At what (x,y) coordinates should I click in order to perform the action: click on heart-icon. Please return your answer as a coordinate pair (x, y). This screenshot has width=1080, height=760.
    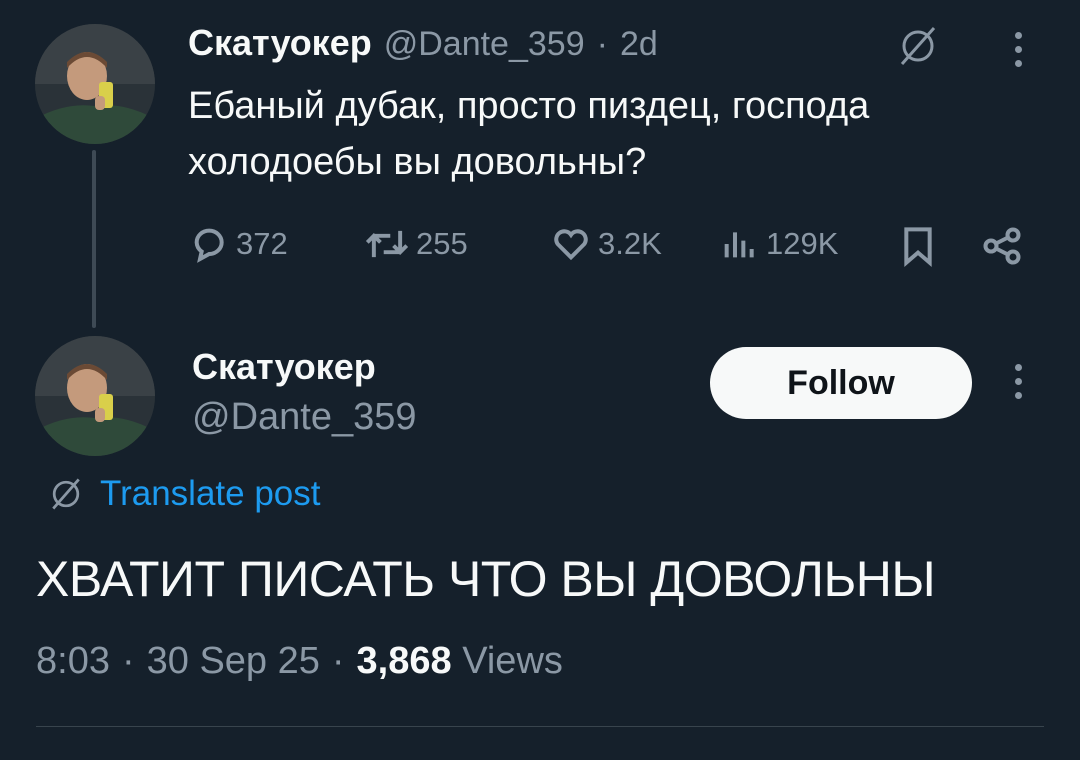
    Looking at the image, I should click on (571, 245).